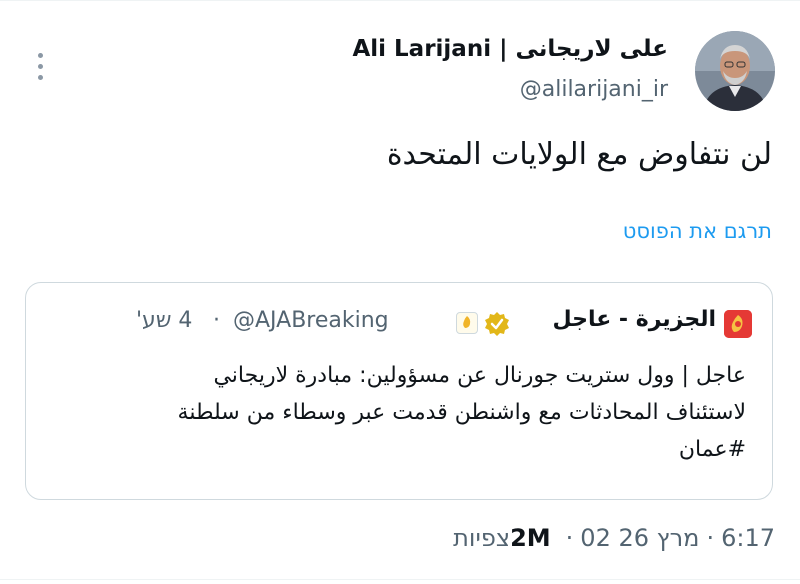 This screenshot has height=584, width=800. I want to click on avatar, so click(735, 71).